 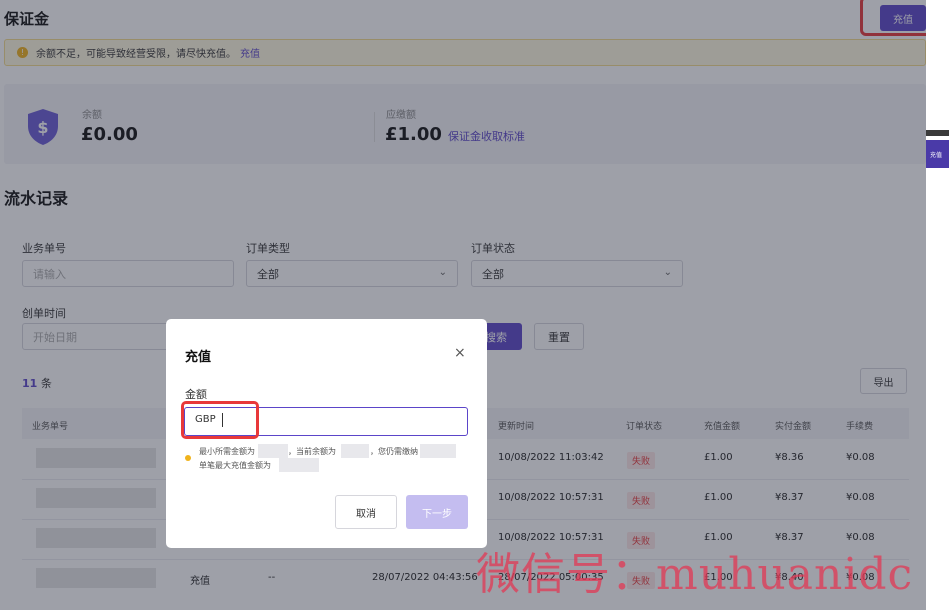 What do you see at coordinates (394, 451) in the screenshot?
I see `hint-still-need: ，您仍需缴纳` at bounding box center [394, 451].